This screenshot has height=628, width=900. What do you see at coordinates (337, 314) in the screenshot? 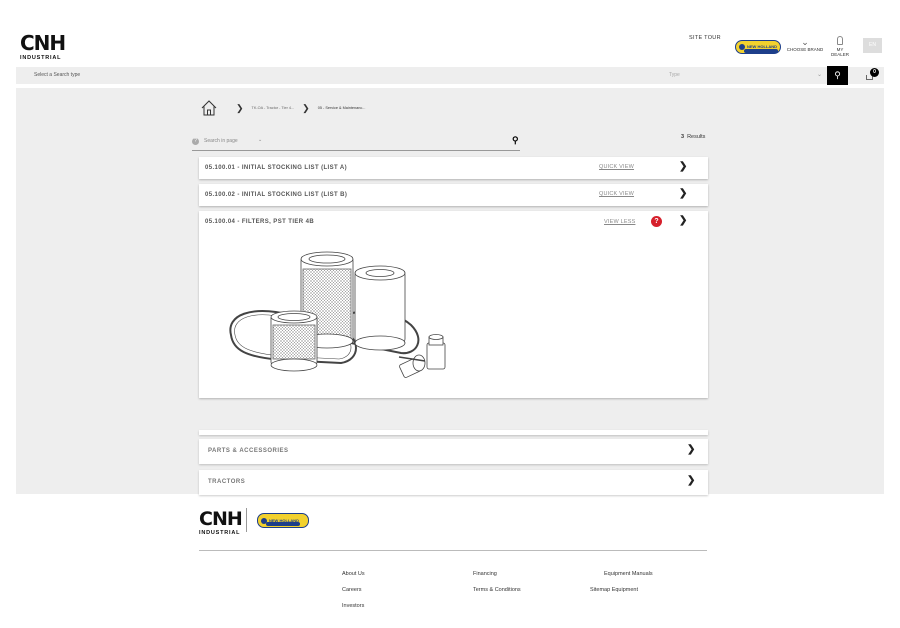
I see `filters-product-image` at bounding box center [337, 314].